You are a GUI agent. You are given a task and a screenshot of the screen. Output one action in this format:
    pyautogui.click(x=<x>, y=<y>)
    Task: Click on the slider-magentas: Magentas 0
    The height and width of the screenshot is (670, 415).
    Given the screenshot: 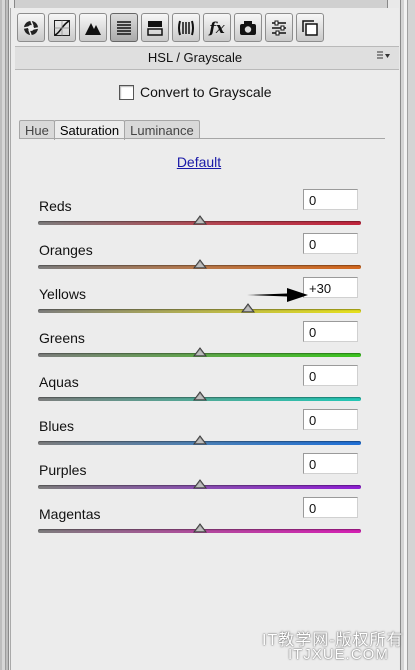 What is the action you would take?
    pyautogui.click(x=206, y=522)
    